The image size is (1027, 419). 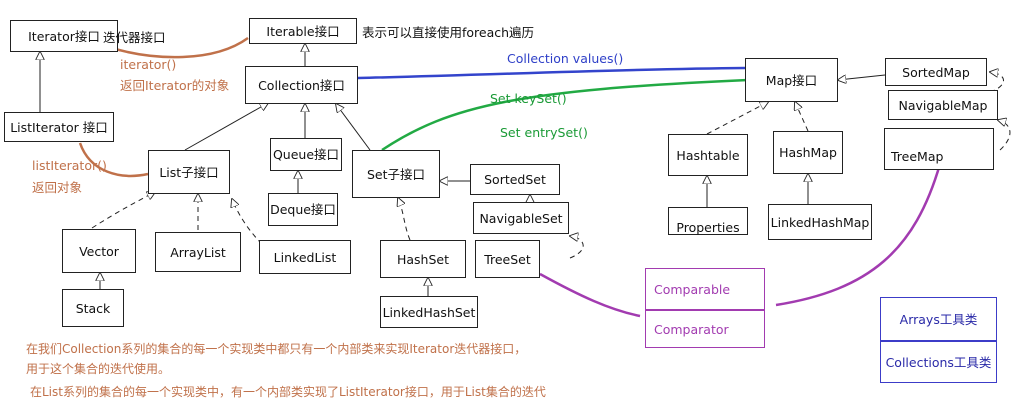 What do you see at coordinates (515, 179) in the screenshot?
I see `sortedset-box: SortedSet` at bounding box center [515, 179].